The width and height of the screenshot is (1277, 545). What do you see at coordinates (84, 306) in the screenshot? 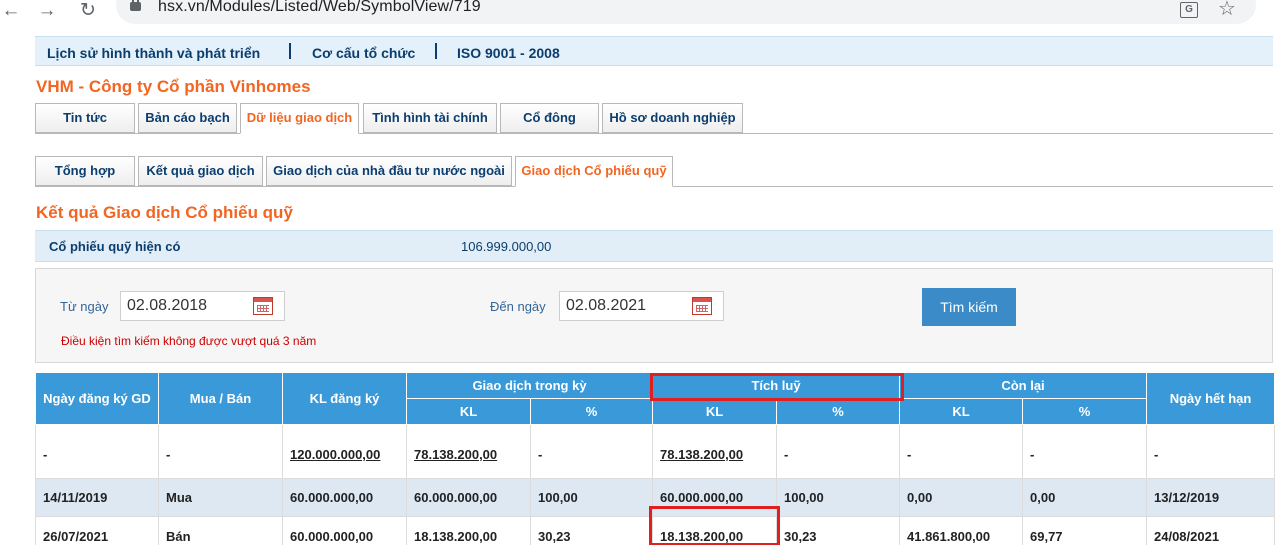
I see `from-date-label: Từ ngày` at bounding box center [84, 306].